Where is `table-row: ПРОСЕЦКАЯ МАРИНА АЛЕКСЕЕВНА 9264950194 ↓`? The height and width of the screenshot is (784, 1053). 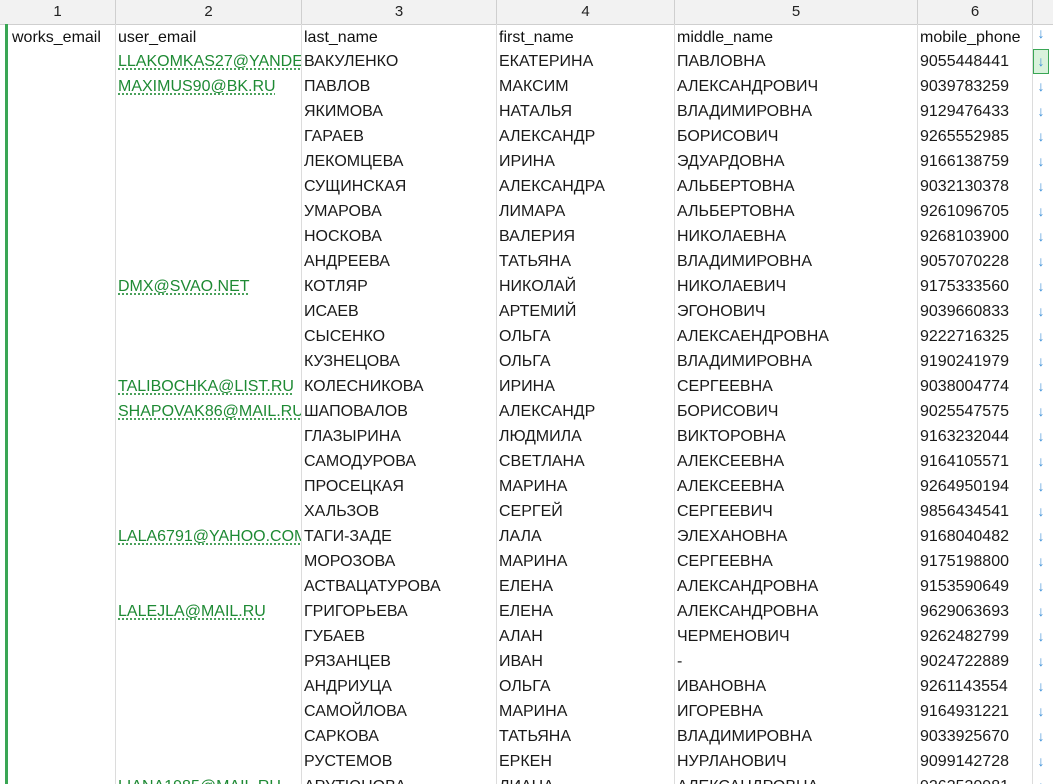 table-row: ПРОСЕЦКАЯ МАРИНА АЛЕКСЕЕВНА 9264950194 ↓ is located at coordinates (526, 486).